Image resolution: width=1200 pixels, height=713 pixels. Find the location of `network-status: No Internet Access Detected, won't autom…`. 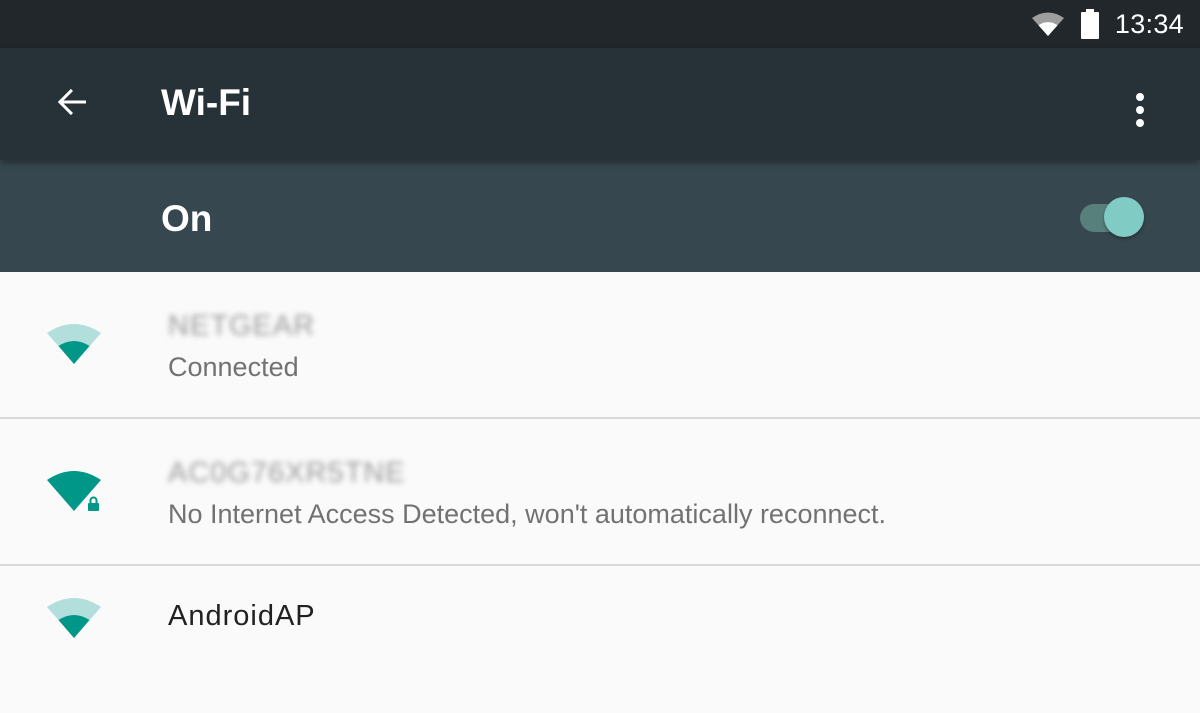

network-status: No Internet Access Detected, won't autom… is located at coordinates (527, 514).